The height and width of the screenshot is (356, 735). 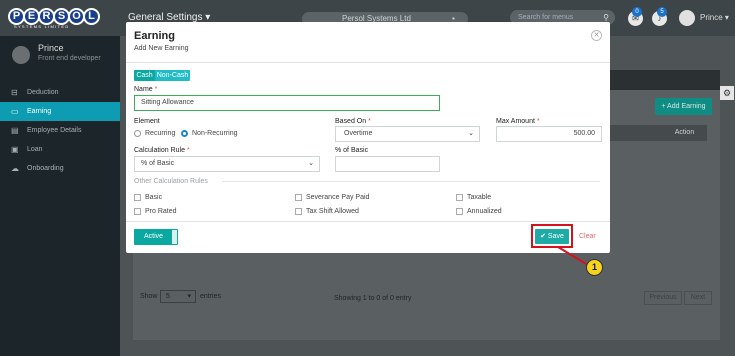 I want to click on next-button: Next, so click(x=698, y=298).